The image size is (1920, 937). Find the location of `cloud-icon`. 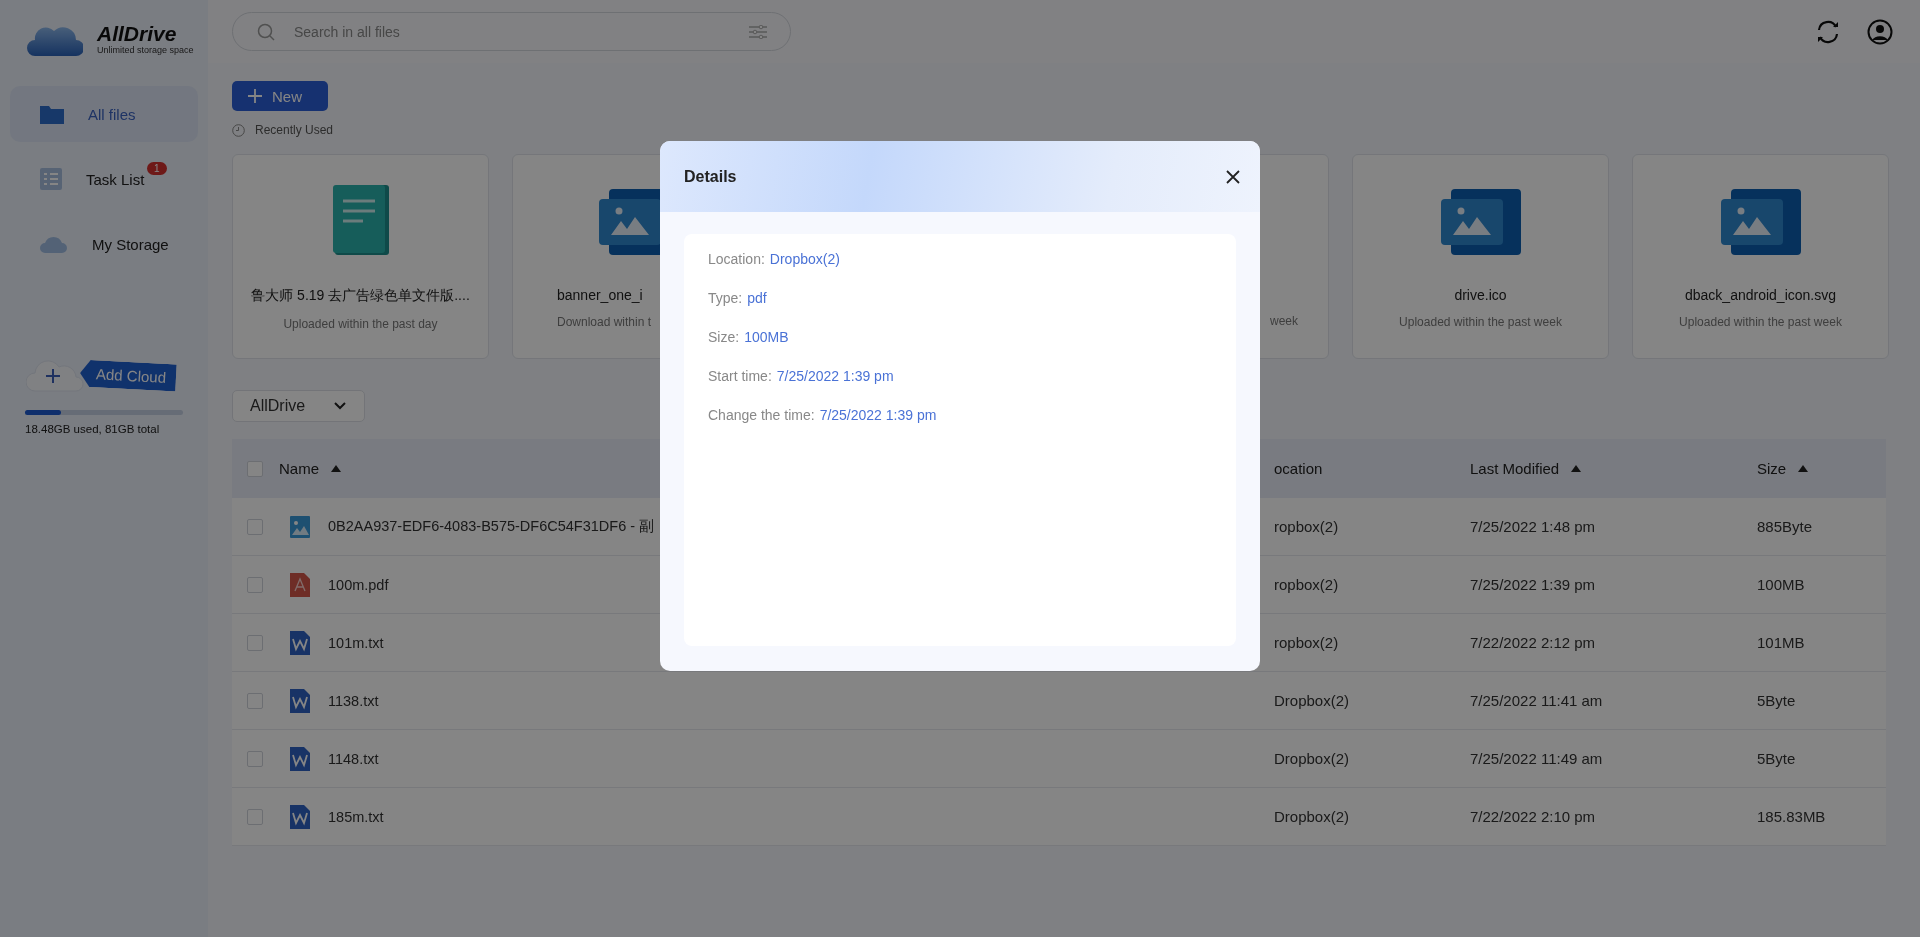

cloud-icon is located at coordinates (54, 244).